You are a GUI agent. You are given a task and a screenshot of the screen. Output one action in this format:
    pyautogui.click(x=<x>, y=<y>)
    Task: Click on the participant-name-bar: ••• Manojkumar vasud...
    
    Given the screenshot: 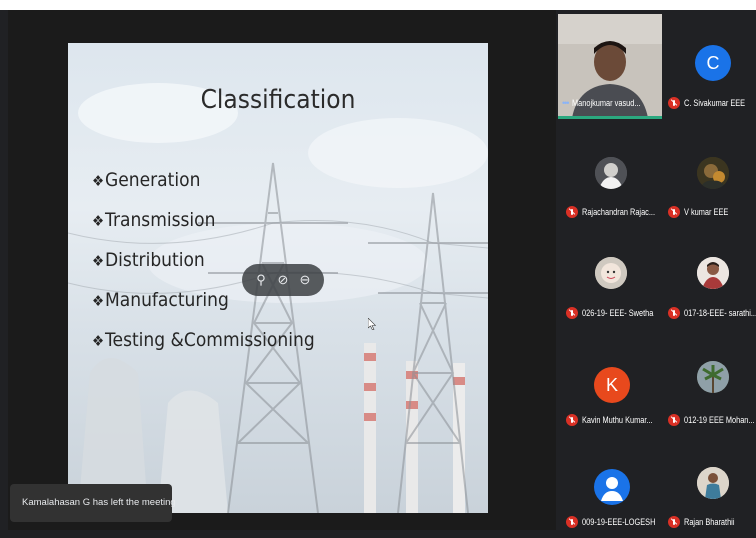 What is the action you would take?
    pyautogui.click(x=617, y=103)
    